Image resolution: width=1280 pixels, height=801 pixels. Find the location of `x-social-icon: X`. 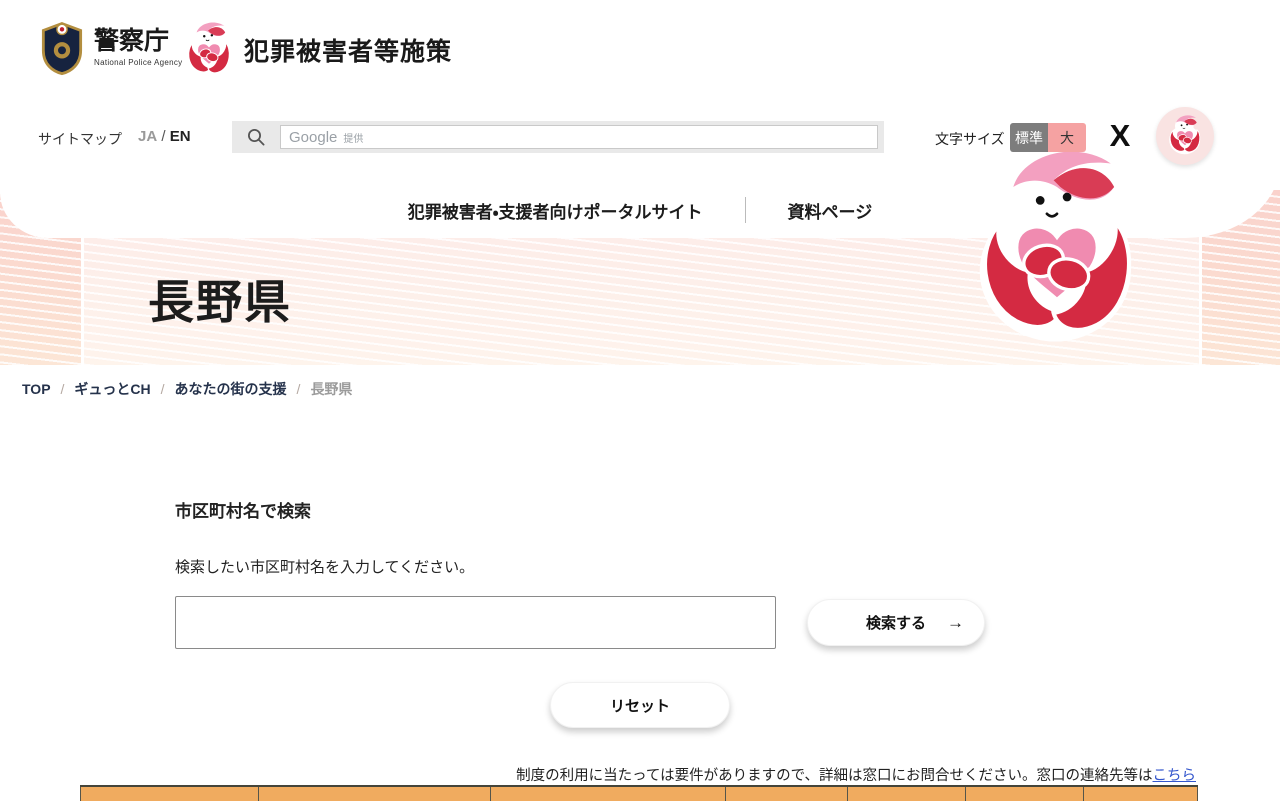

x-social-icon: X is located at coordinates (1120, 136).